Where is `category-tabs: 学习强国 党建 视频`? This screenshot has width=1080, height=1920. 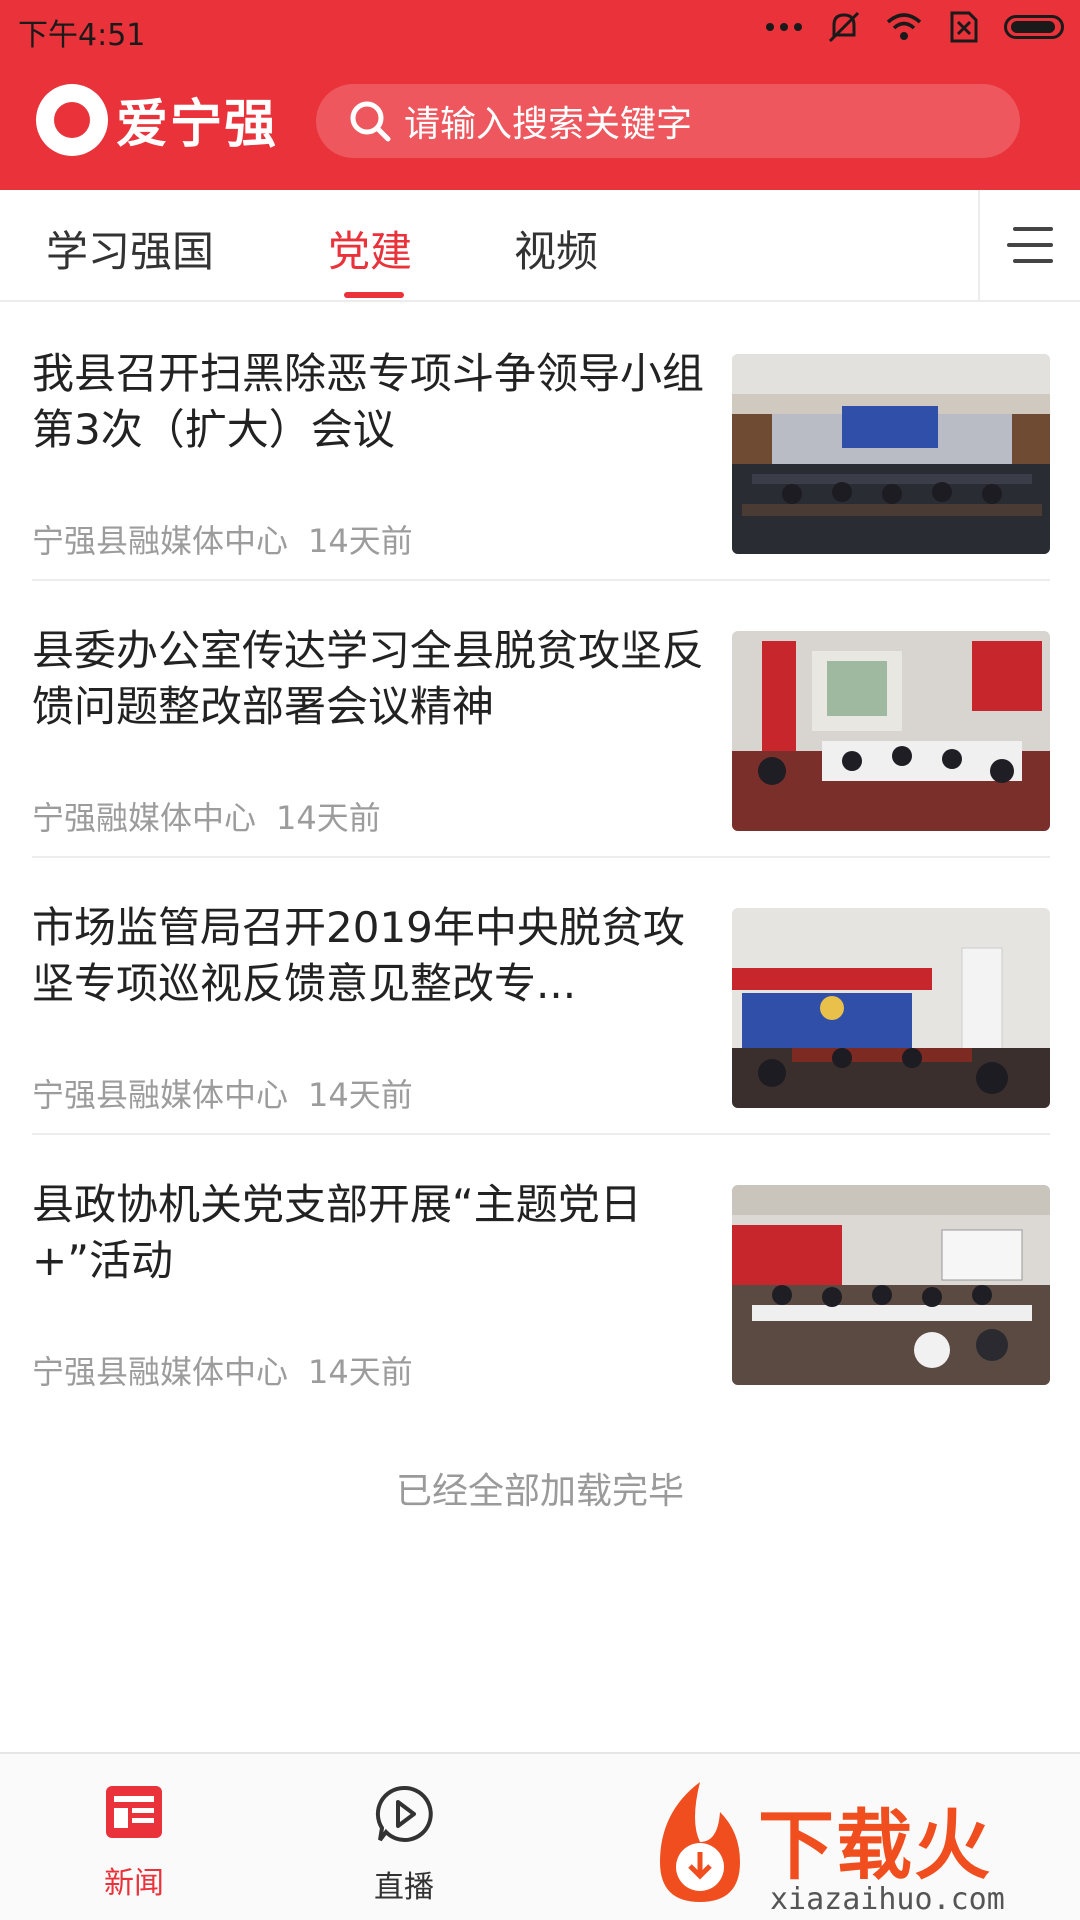 category-tabs: 学习强国 党建 视频 is located at coordinates (540, 246).